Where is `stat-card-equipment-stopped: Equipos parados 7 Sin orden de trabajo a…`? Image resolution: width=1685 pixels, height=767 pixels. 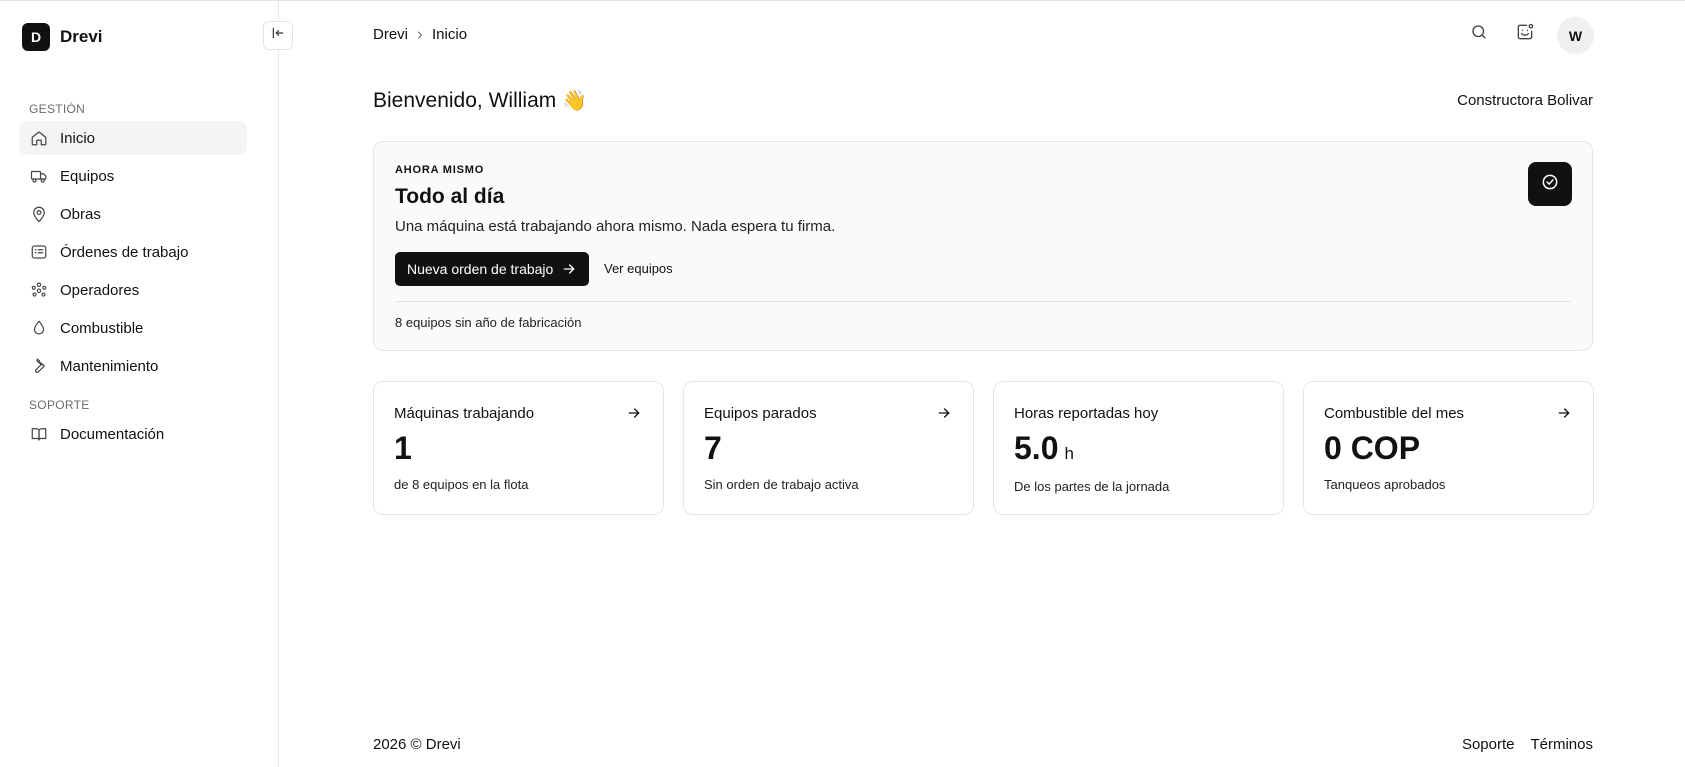 stat-card-equipment-stopped: Equipos parados 7 Sin orden de trabajo a… is located at coordinates (828, 448).